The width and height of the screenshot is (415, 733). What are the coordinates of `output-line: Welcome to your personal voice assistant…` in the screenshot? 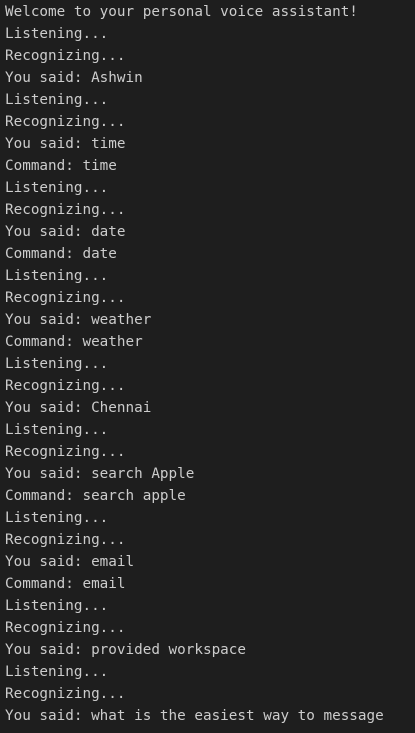 It's located at (181, 12).